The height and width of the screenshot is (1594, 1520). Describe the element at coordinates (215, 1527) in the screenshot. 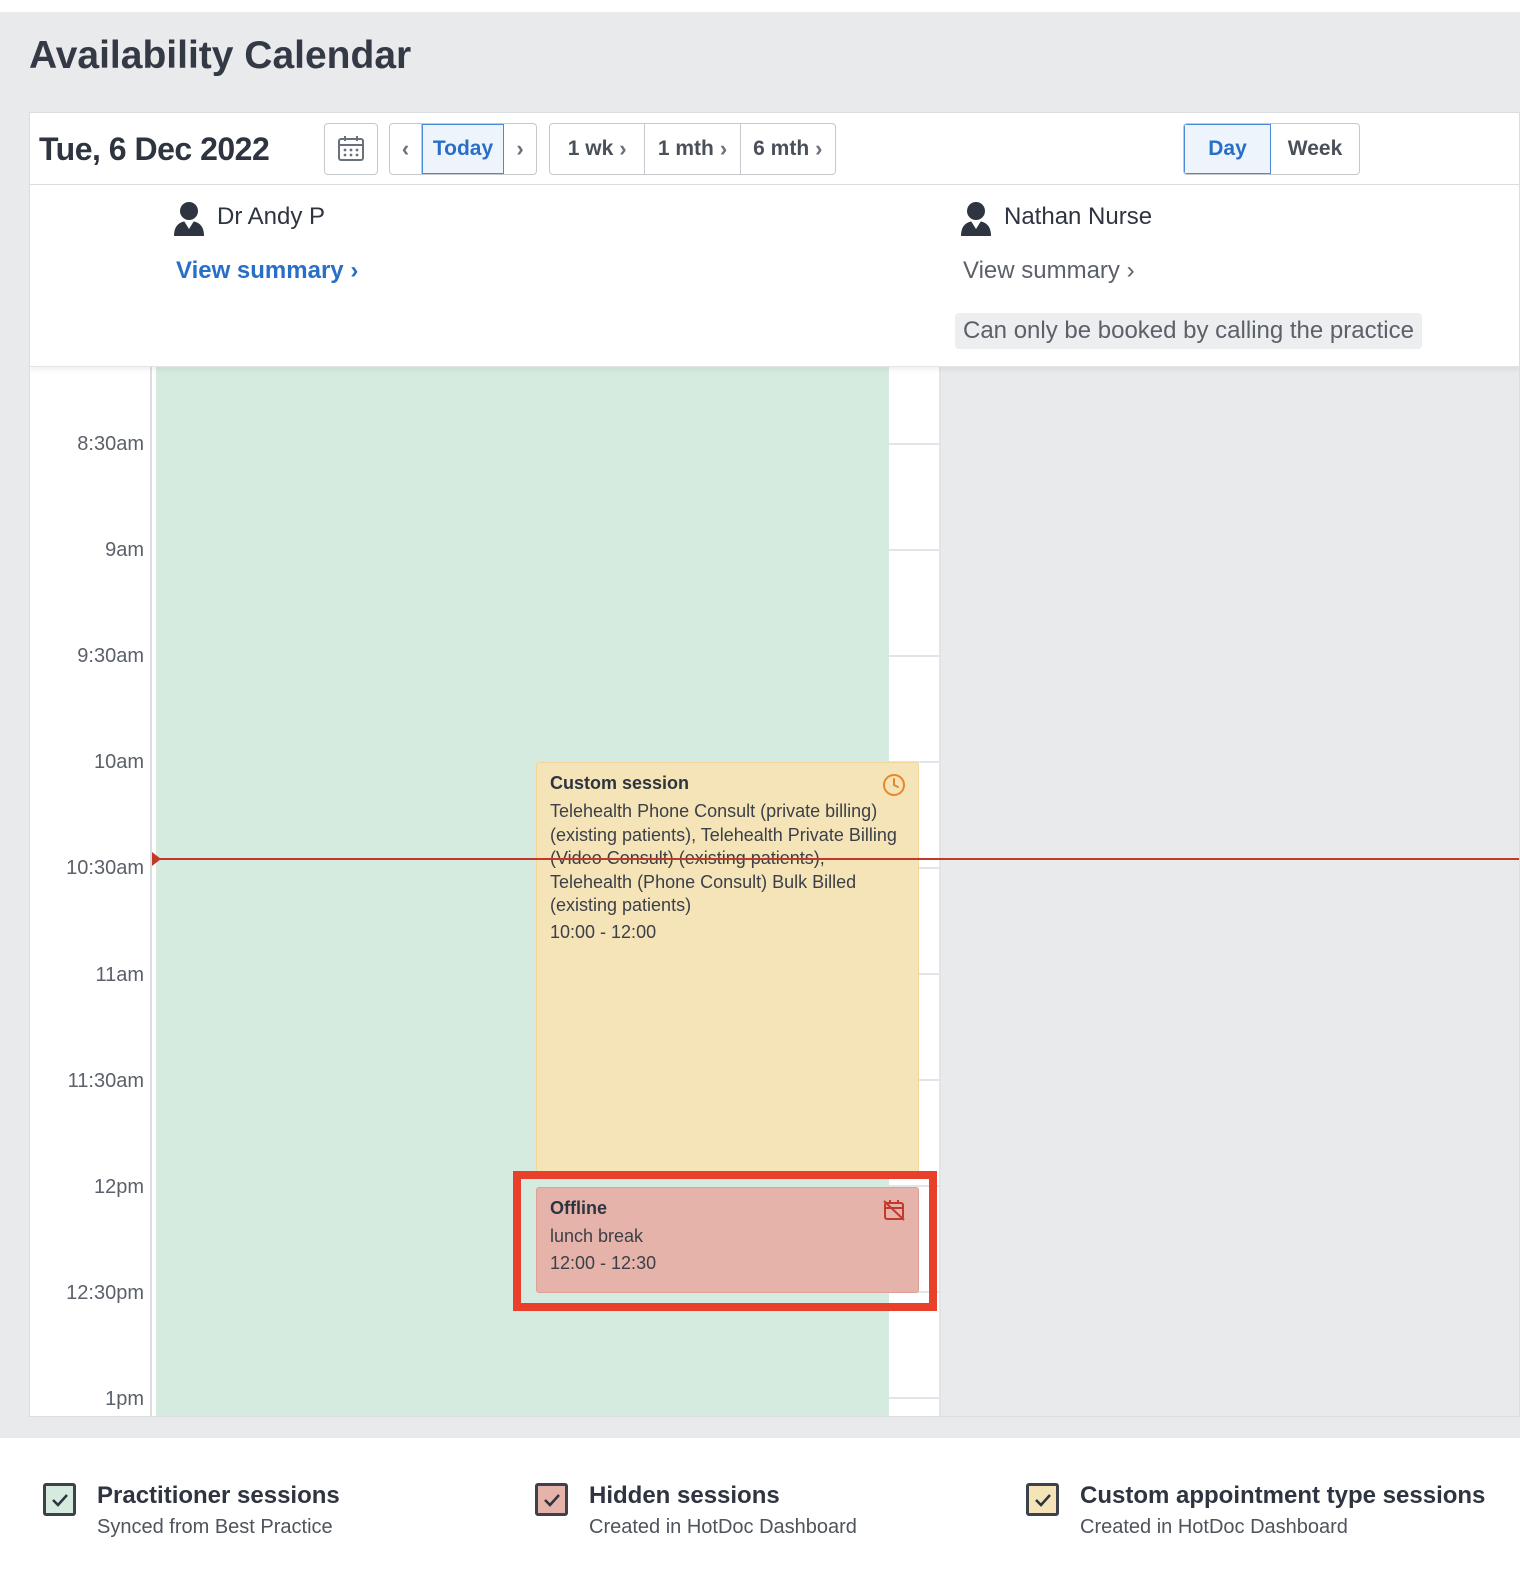

I see `legend-subtitle: Synced from Best Practice` at that location.